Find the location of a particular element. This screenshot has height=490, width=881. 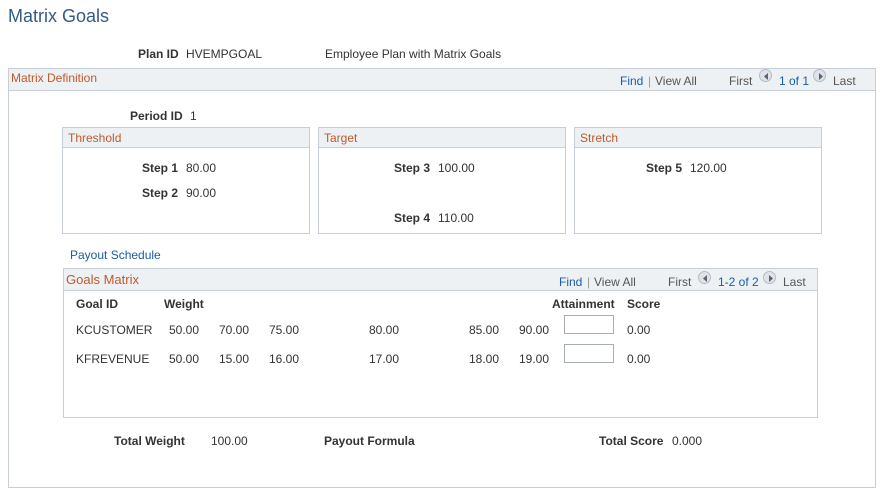

total-weight-value: 100.00 is located at coordinates (229, 441).